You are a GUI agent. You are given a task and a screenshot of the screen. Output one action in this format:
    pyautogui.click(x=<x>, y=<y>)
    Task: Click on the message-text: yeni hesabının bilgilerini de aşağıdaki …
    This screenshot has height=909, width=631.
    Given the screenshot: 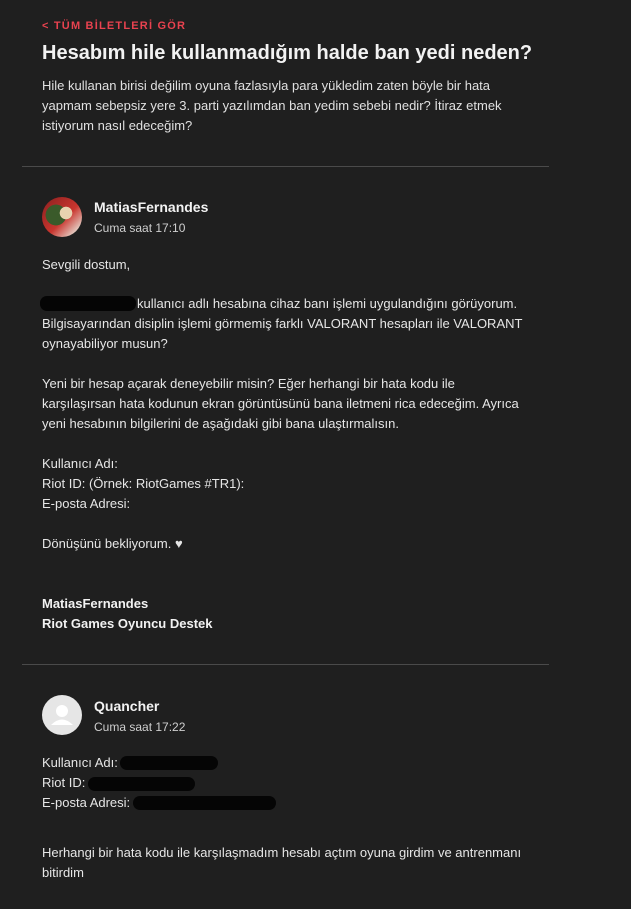 What is the action you would take?
    pyautogui.click(x=220, y=423)
    